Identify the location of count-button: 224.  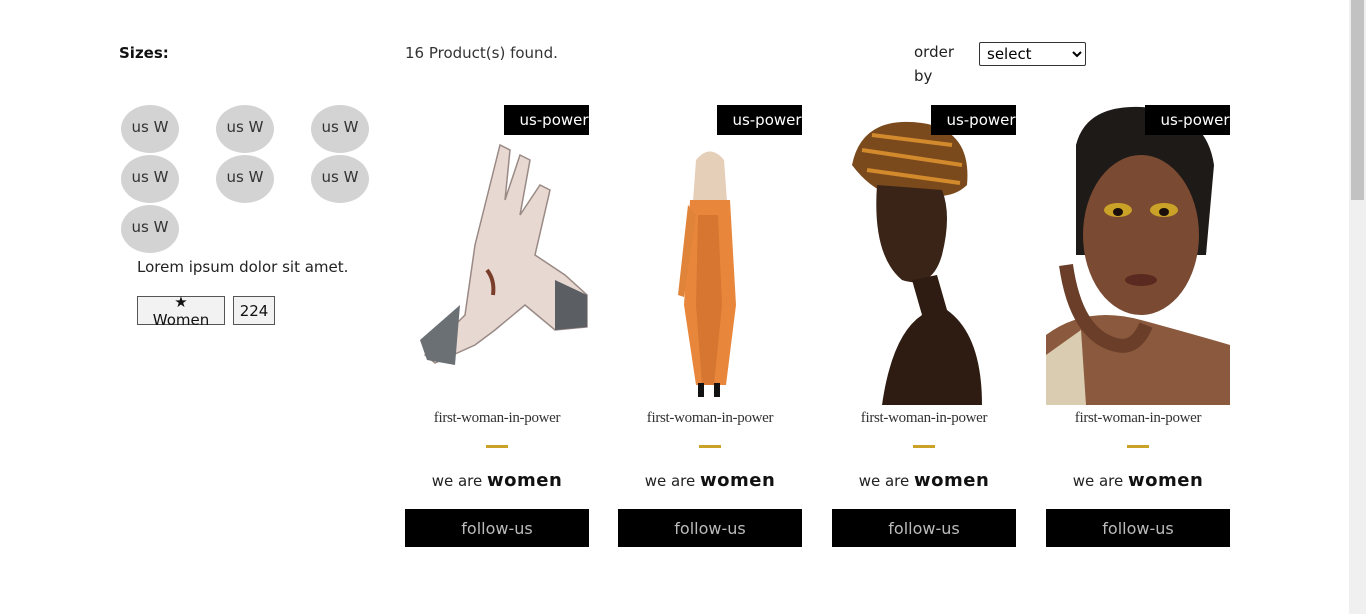
(254, 310).